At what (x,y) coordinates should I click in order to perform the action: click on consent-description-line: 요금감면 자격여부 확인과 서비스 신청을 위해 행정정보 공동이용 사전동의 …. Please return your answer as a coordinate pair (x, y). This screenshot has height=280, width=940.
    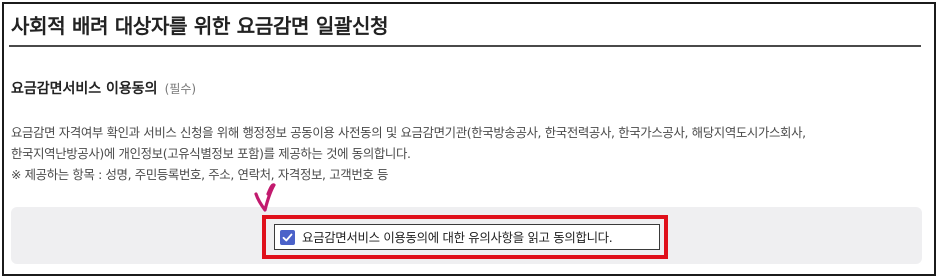
    Looking at the image, I should click on (408, 132).